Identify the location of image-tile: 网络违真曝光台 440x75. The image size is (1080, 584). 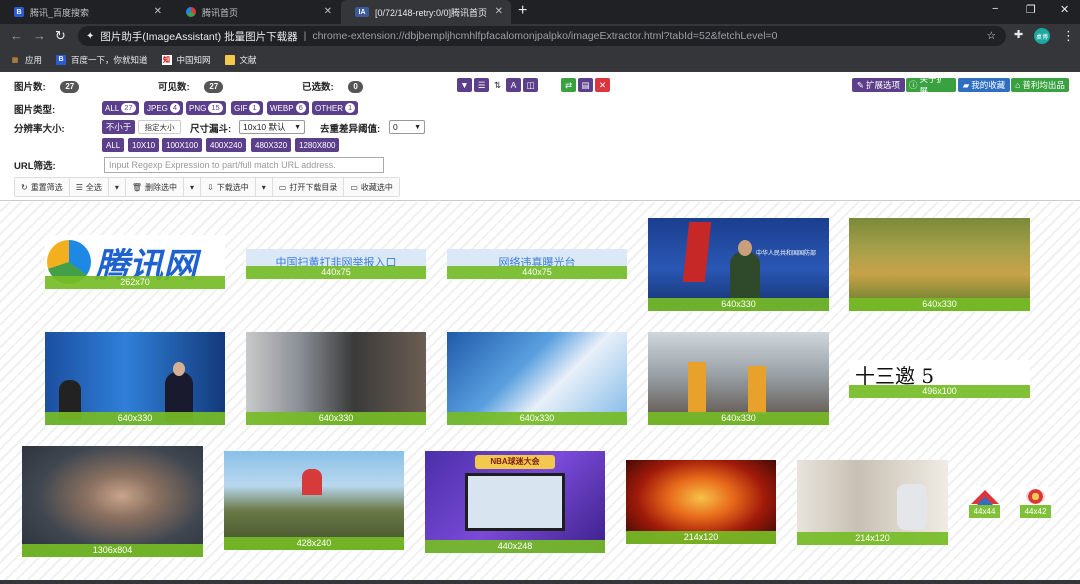
(537, 264).